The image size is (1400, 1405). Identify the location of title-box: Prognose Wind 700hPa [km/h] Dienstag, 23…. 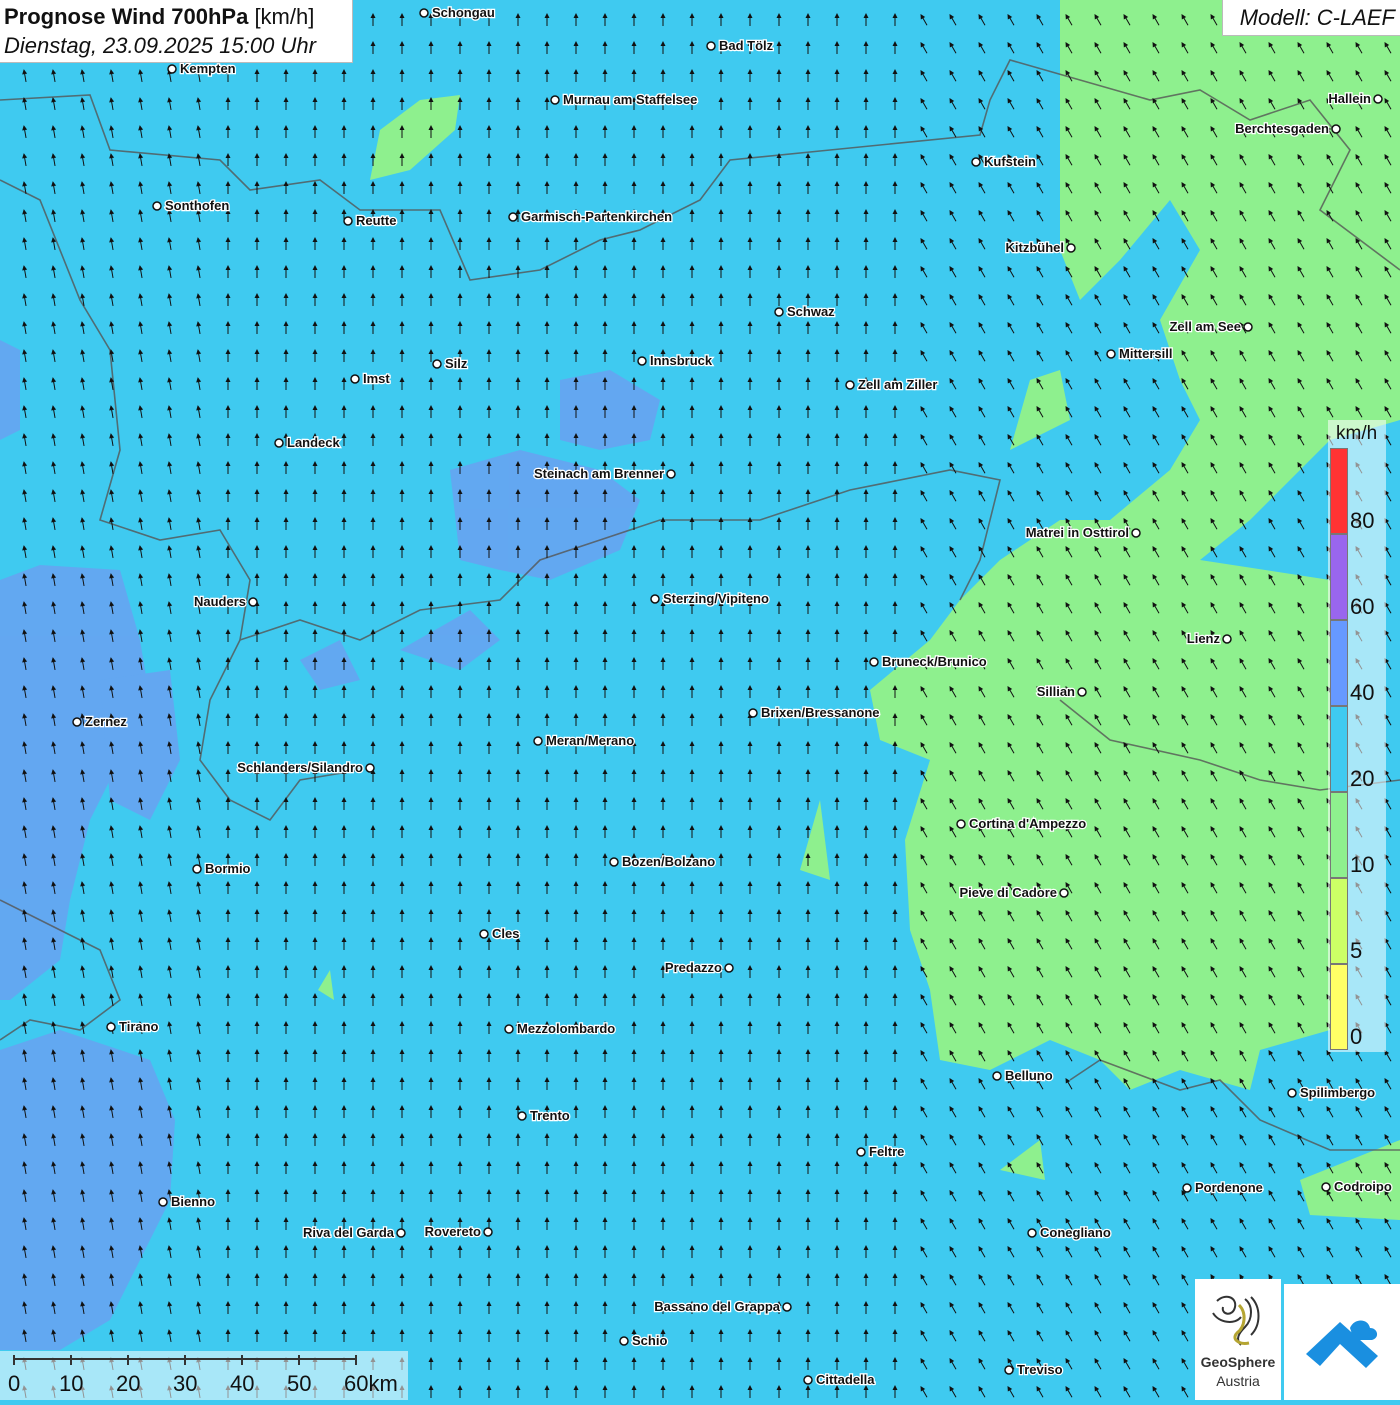
(176, 31).